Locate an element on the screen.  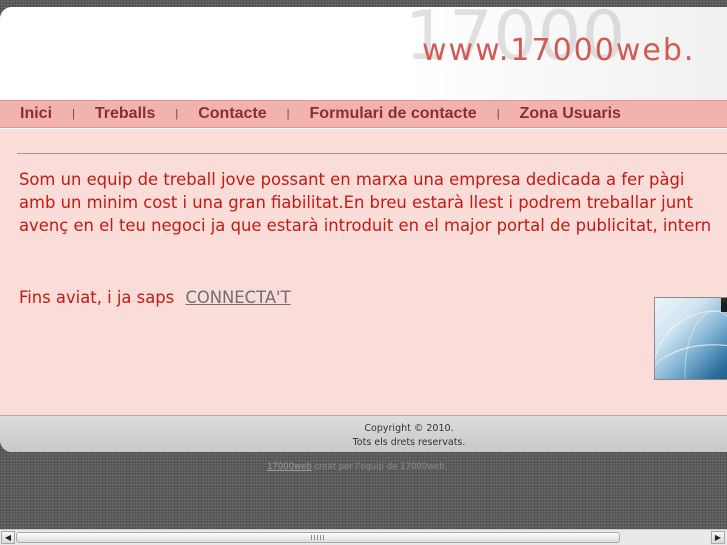
nav-item-zona-usuaris: Zona Usuaris is located at coordinates (570, 114).